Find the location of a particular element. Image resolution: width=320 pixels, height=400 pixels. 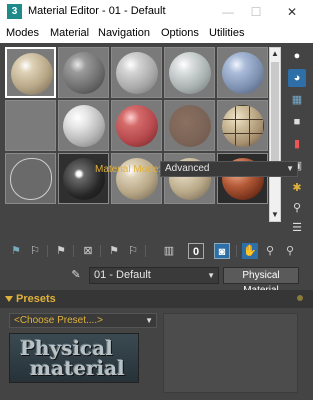

options-icon: ✱ is located at coordinates (297, 188).